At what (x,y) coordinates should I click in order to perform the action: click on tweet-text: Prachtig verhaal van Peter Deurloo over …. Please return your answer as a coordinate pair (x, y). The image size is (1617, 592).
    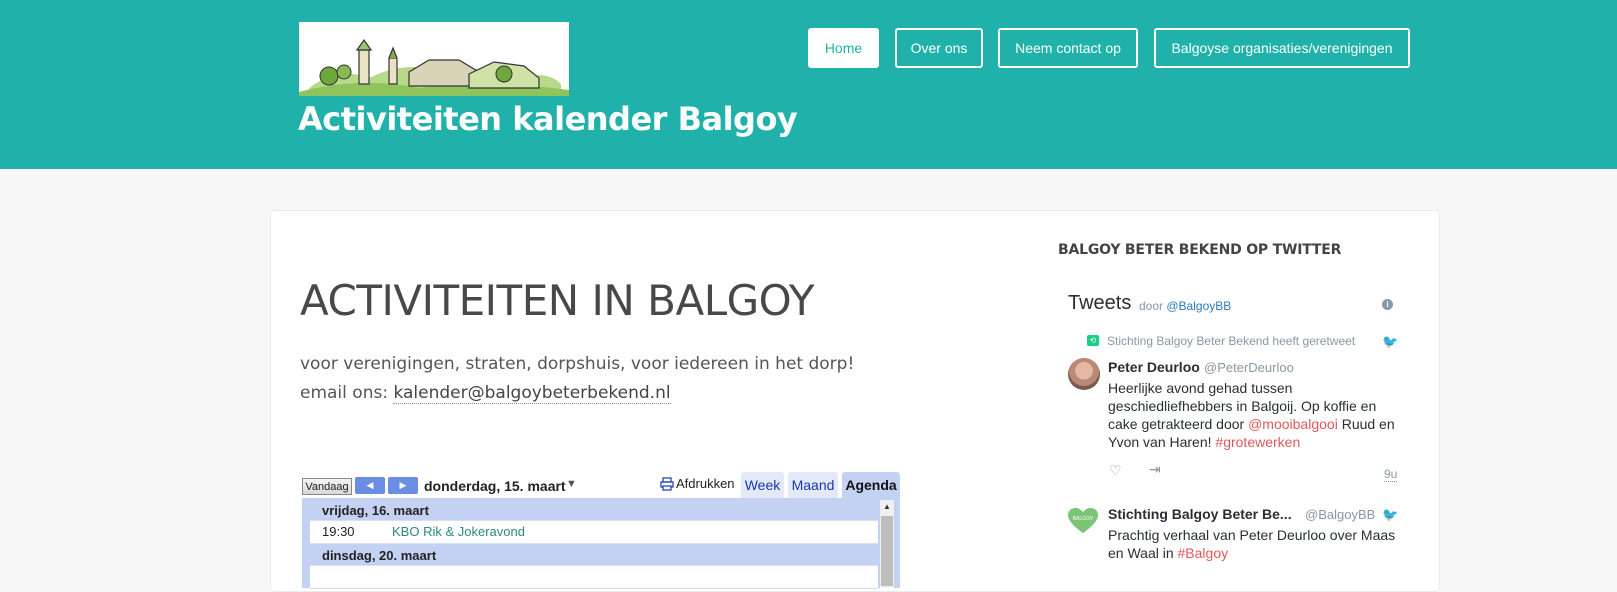
    Looking at the image, I should click on (1253, 544).